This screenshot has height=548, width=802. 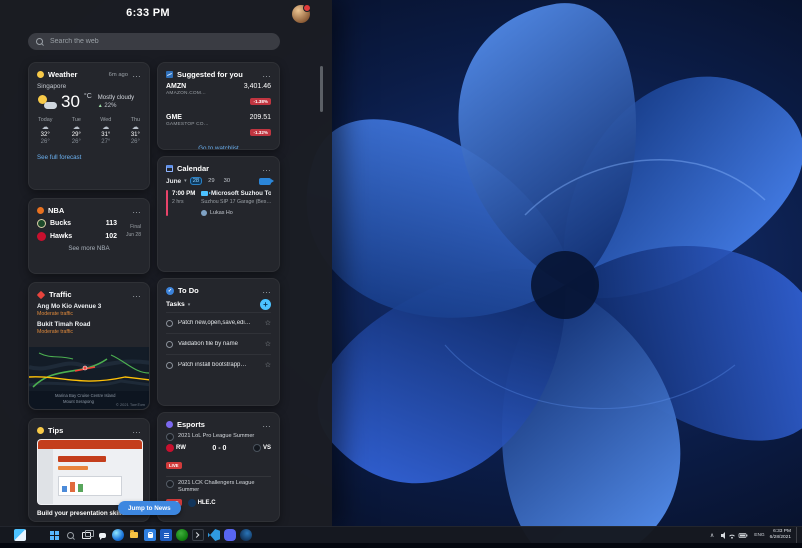 What do you see at coordinates (20, 535) in the screenshot?
I see `widgets-button-icon` at bounding box center [20, 535].